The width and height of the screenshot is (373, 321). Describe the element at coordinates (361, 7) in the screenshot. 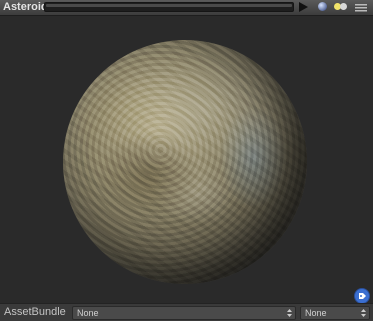

I see `options-icon` at that location.